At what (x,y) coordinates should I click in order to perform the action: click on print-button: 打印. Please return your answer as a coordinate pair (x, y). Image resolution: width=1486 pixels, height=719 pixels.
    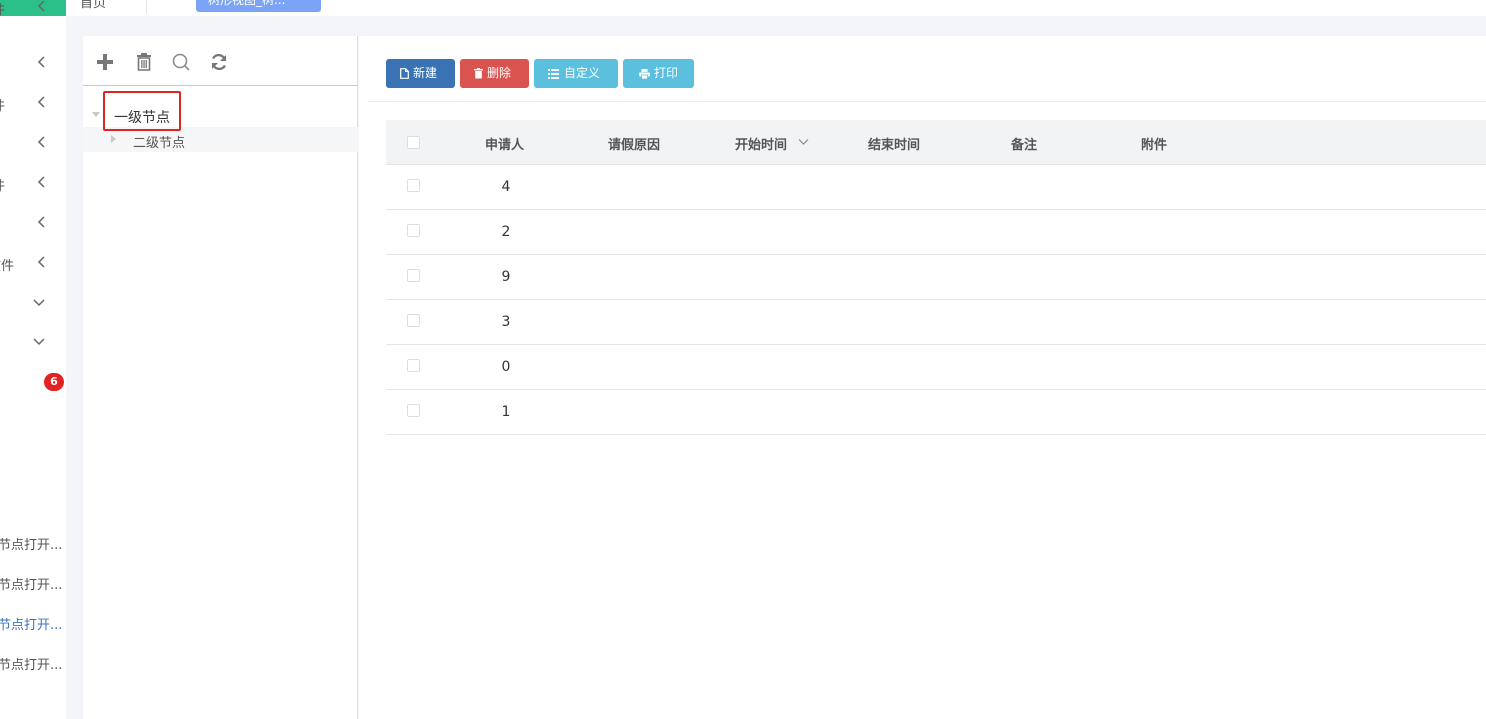
    Looking at the image, I should click on (658, 73).